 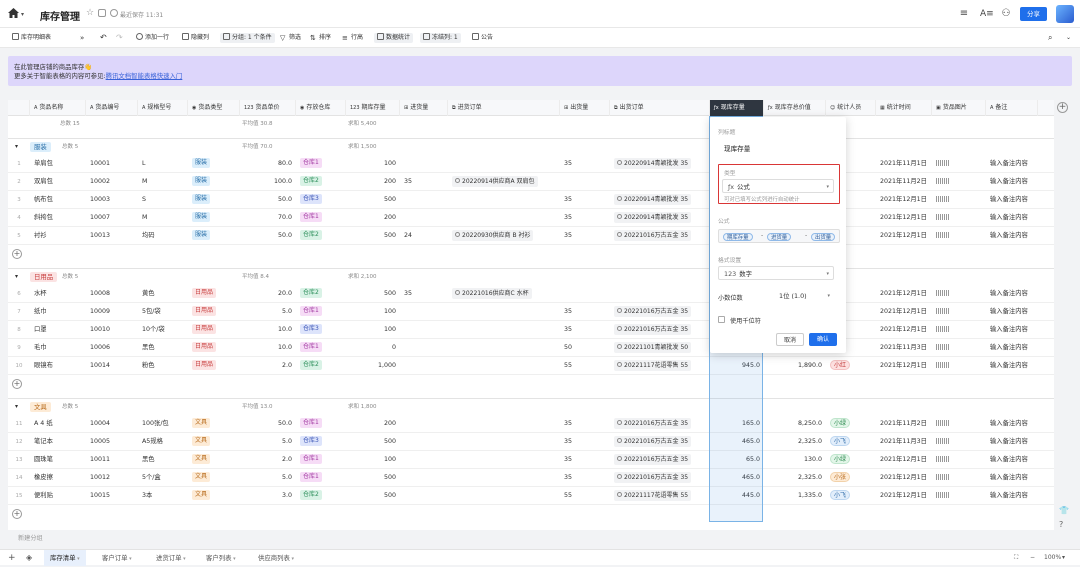 What do you see at coordinates (1006, 14) in the screenshot?
I see `add-collaborator-icon: ⚇` at bounding box center [1006, 14].